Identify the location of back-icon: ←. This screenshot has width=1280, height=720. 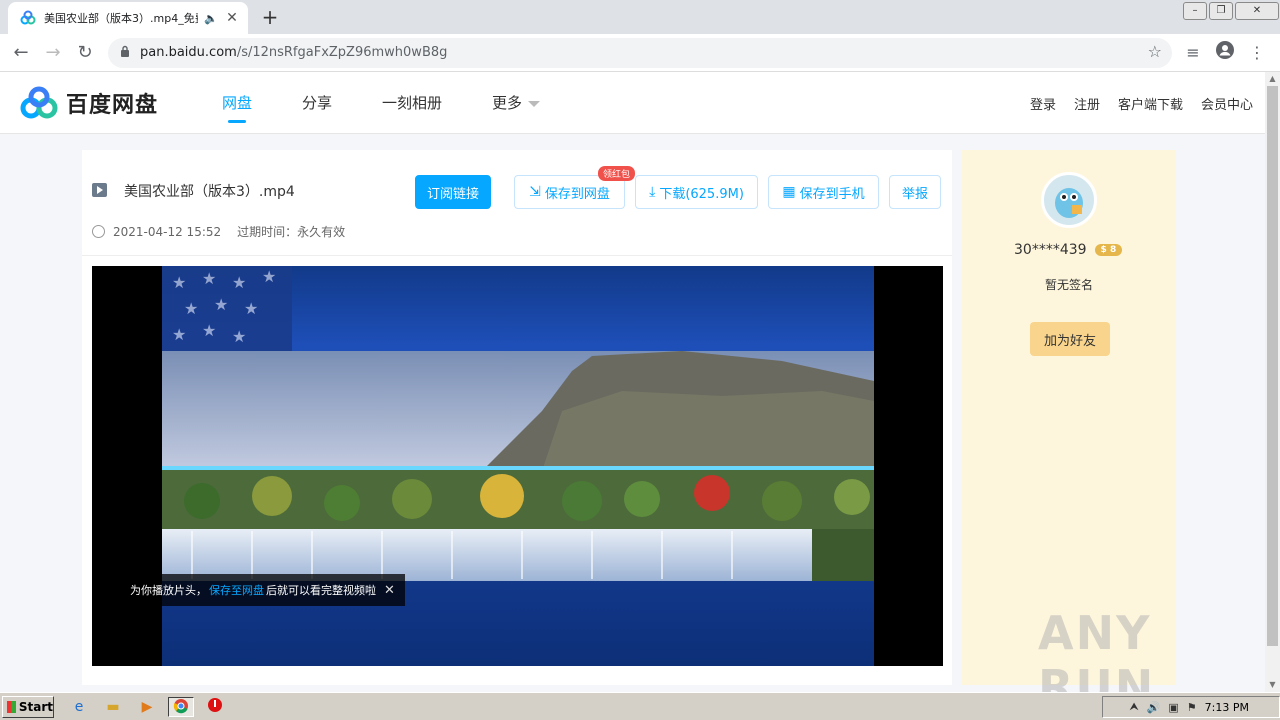
(21, 53).